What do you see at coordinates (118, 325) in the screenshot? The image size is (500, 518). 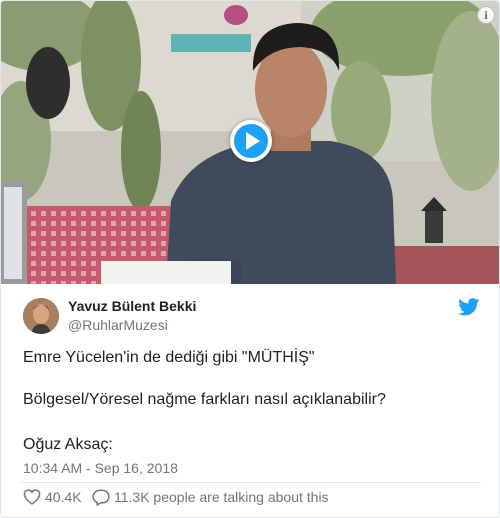 I see `author-handle: @RuhlarMuzesi` at bounding box center [118, 325].